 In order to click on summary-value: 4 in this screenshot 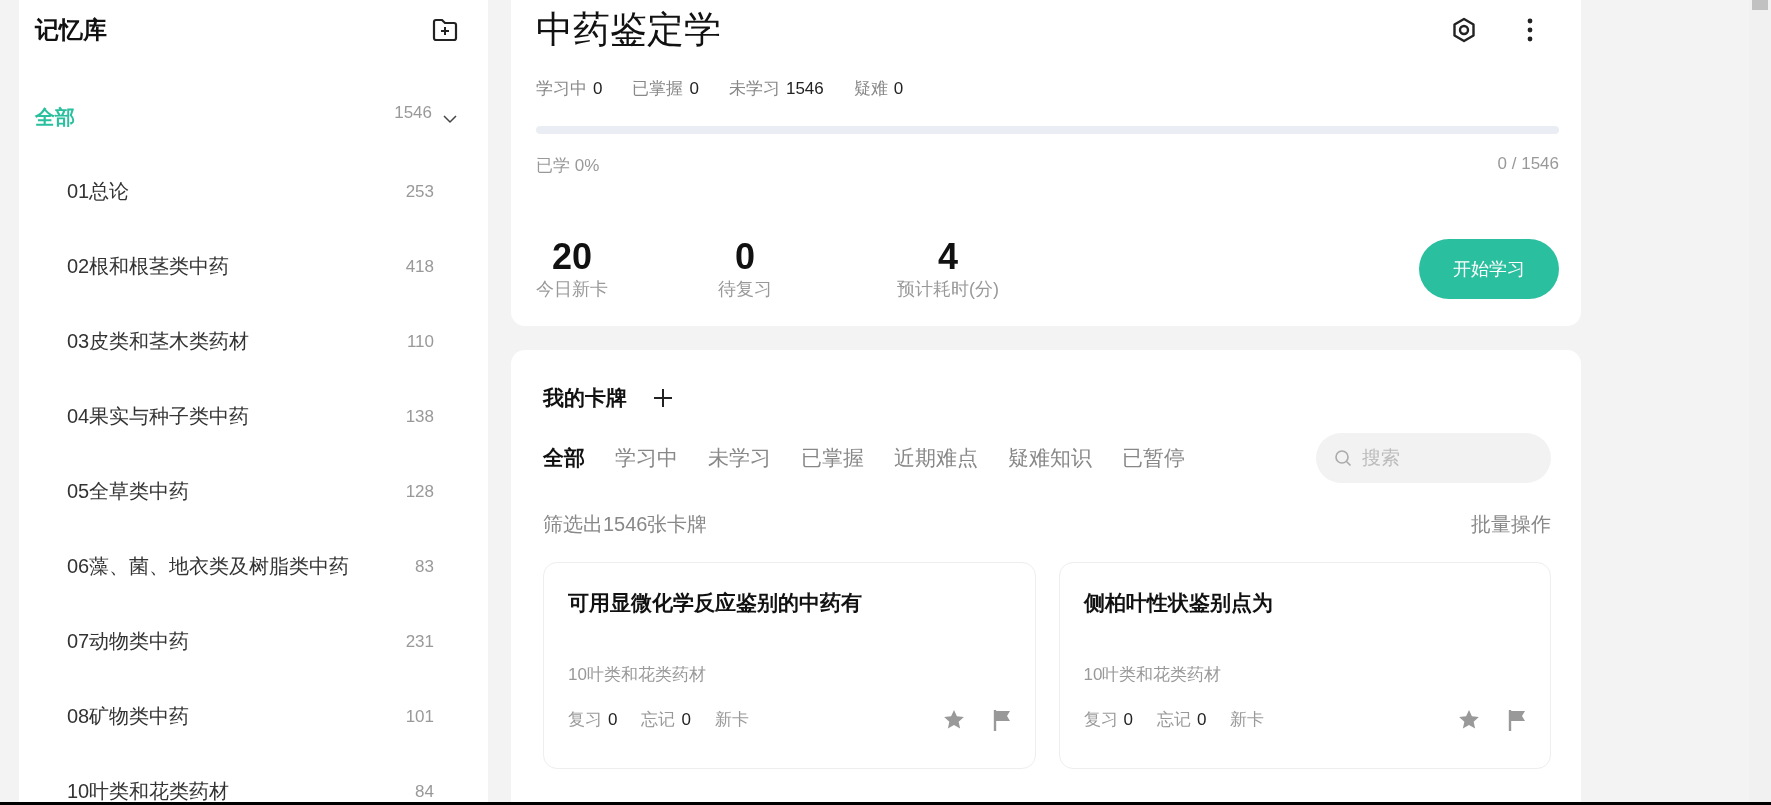, I will do `click(948, 257)`.